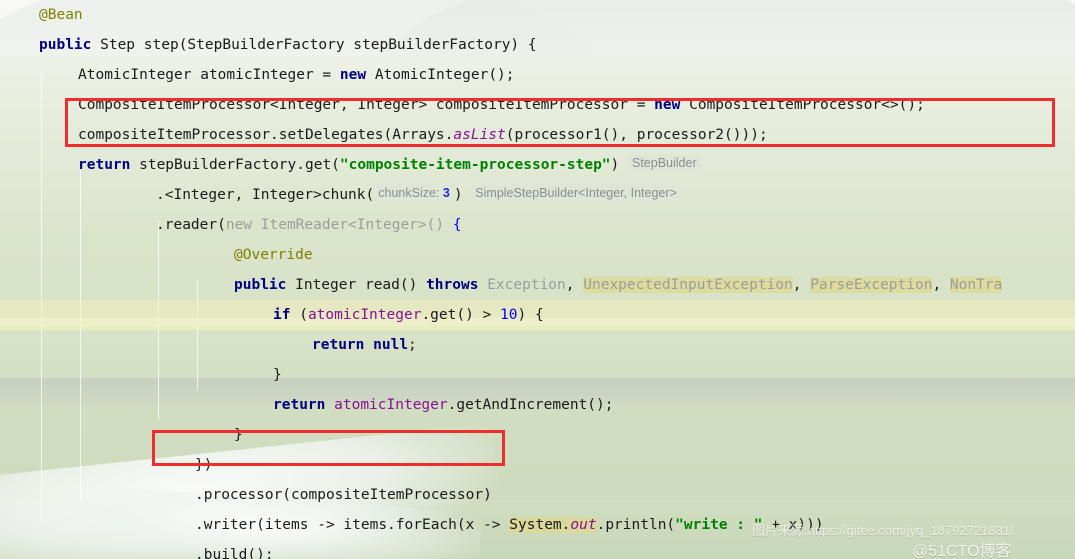 The image size is (1075, 559). Describe the element at coordinates (235, 165) in the screenshot. I see `code-token-plain: stepBuilderFactory.get(` at that location.